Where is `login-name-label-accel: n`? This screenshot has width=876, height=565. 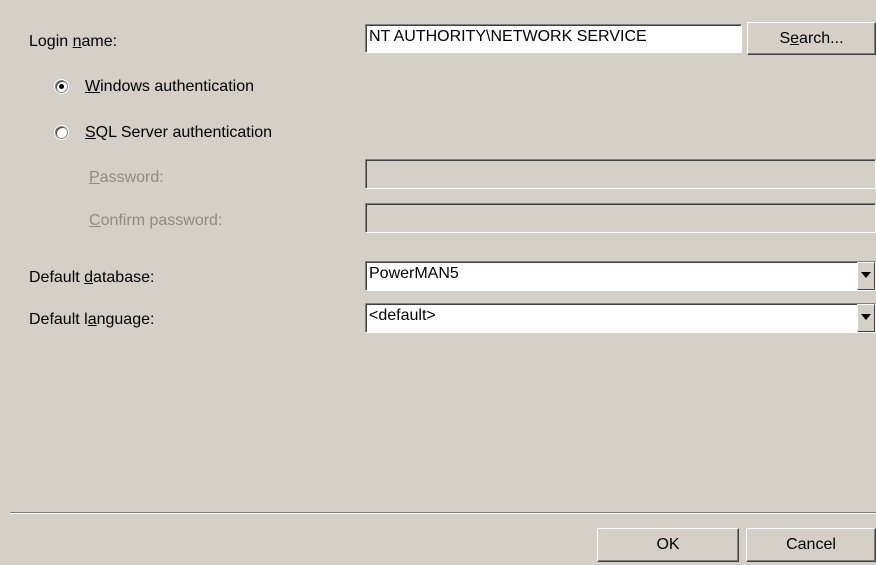
login-name-label-accel: n is located at coordinates (77, 41).